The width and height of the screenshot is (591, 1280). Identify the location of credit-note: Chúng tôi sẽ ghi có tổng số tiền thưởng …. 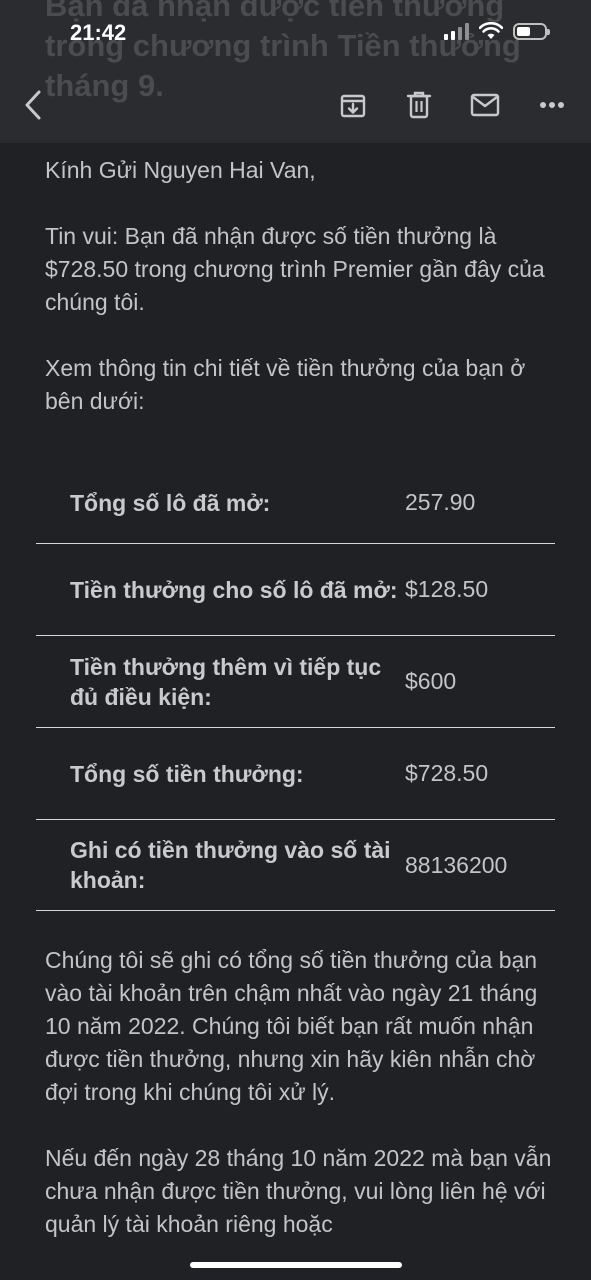
(291, 1026).